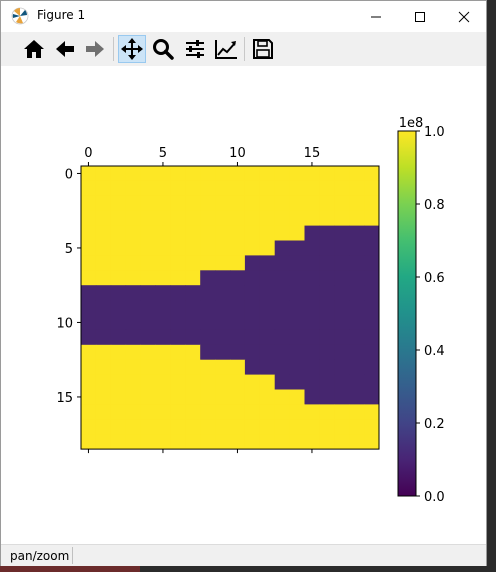 This screenshot has width=496, height=572. I want to click on edit-axis-button, so click(226, 49).